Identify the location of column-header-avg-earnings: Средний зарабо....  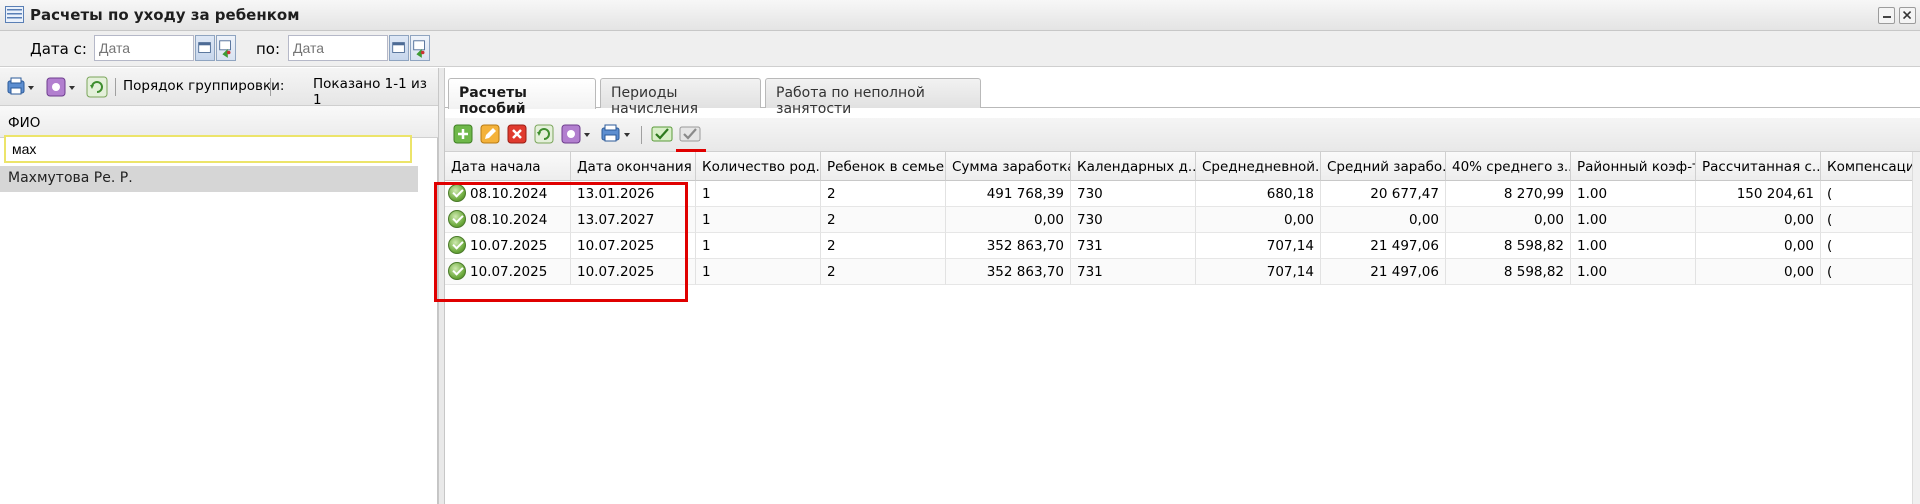
(1383, 166).